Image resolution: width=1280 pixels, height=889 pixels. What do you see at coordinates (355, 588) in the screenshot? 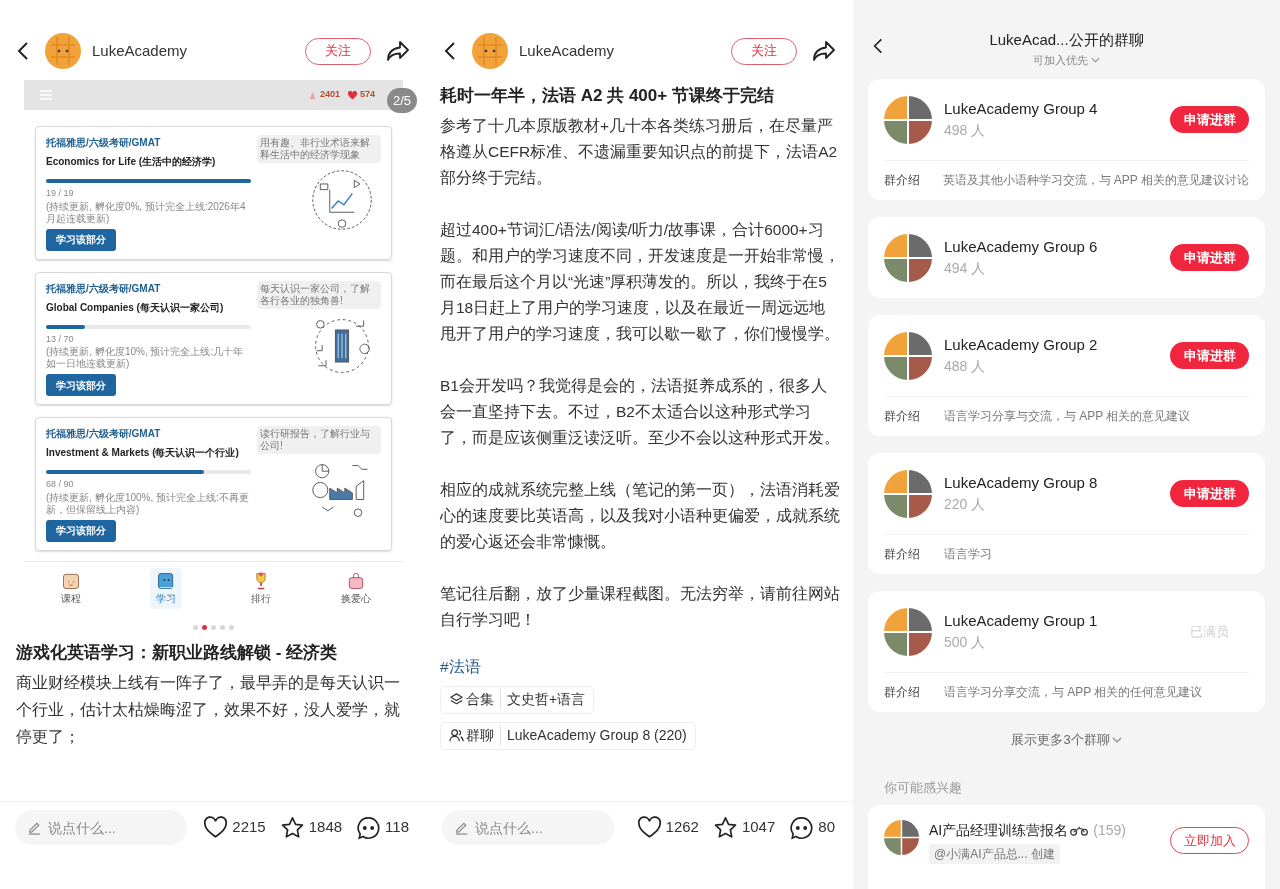
I see `app-tab: 换爱心` at bounding box center [355, 588].